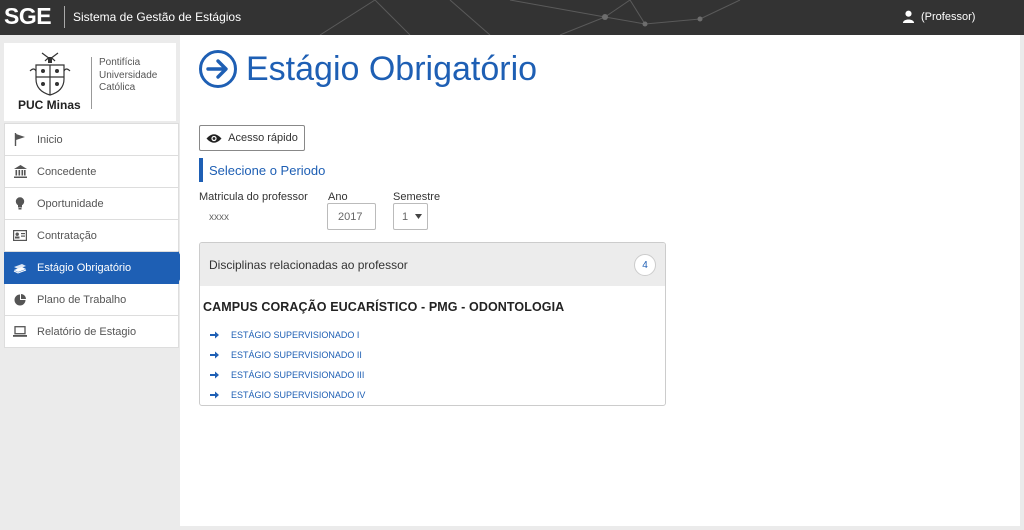 The width and height of the screenshot is (1024, 530). What do you see at coordinates (157, 17) in the screenshot?
I see `system-title: Sistema de Gestão de Estágios` at bounding box center [157, 17].